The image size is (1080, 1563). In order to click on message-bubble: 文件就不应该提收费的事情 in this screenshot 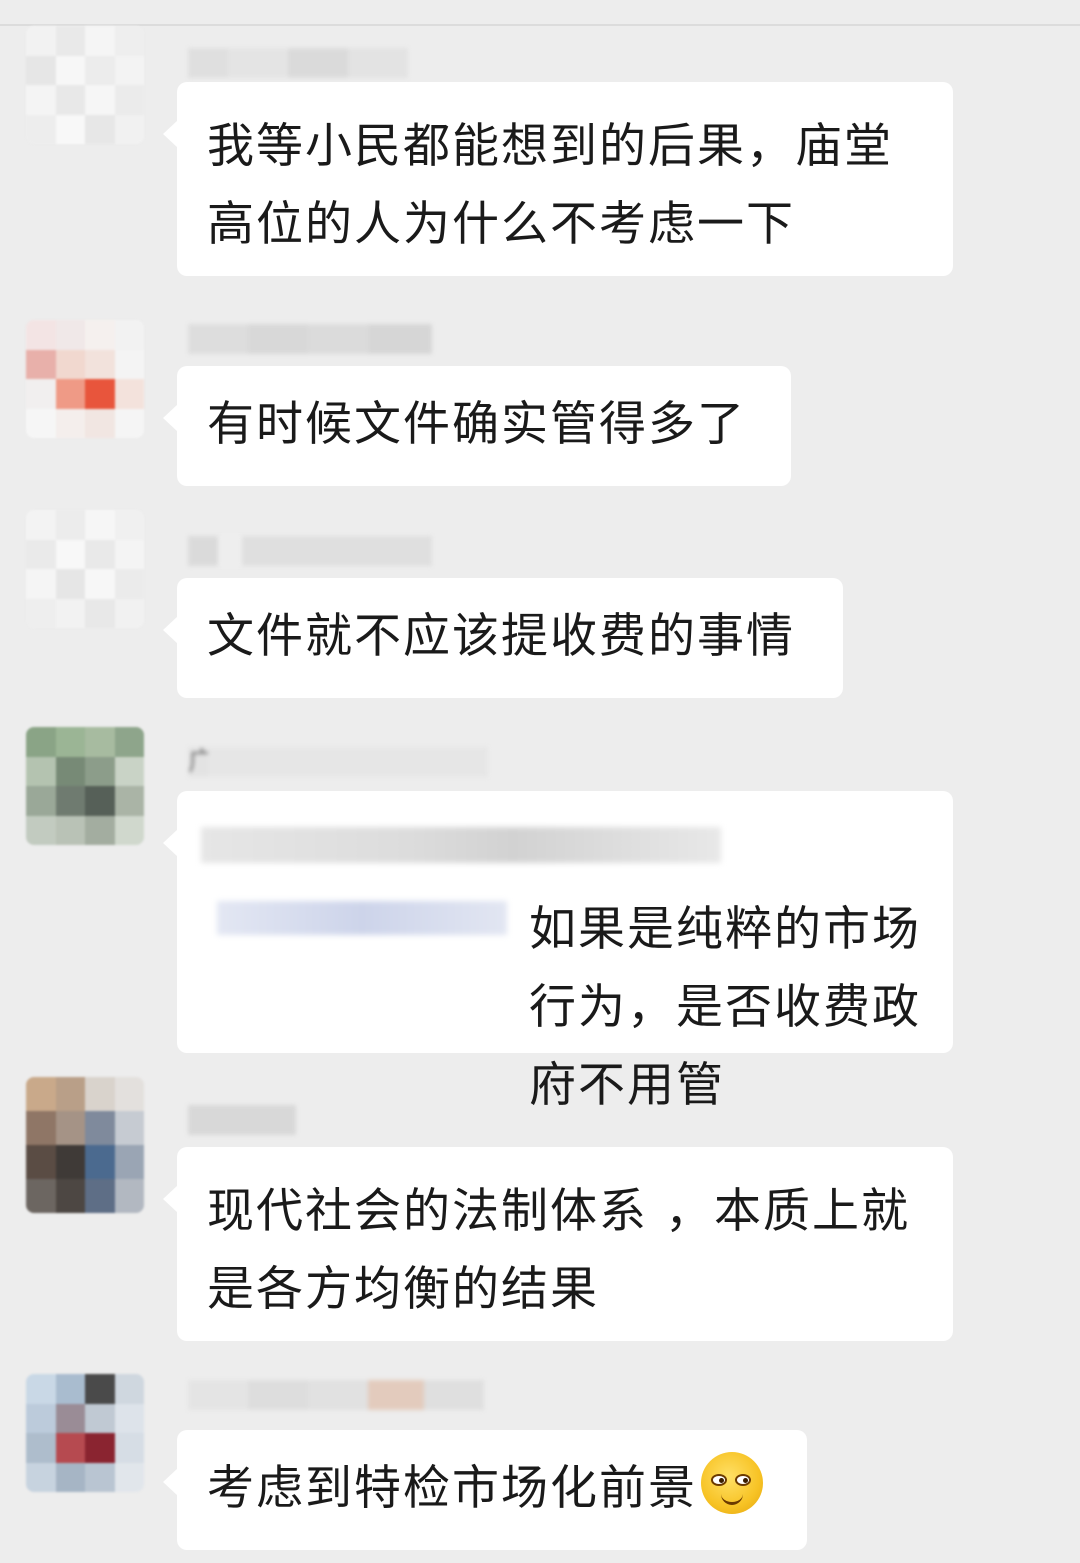, I will do `click(503, 638)`.